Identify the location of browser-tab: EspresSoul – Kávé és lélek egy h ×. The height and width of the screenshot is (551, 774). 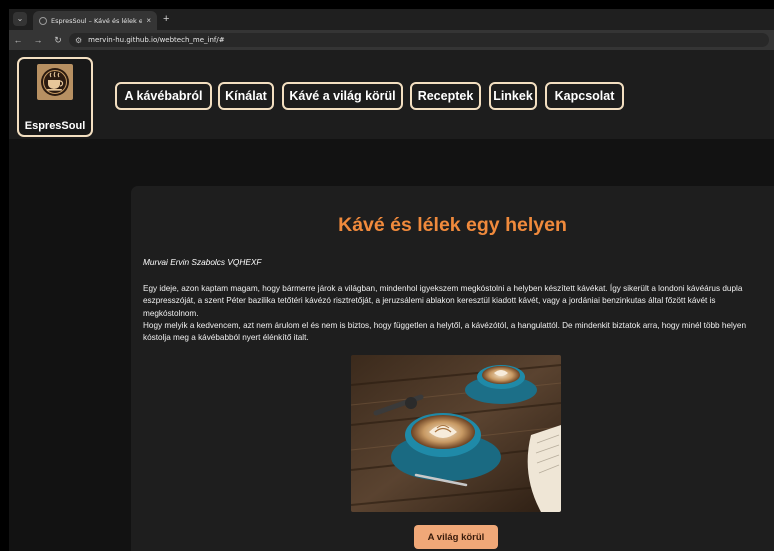
(95, 20).